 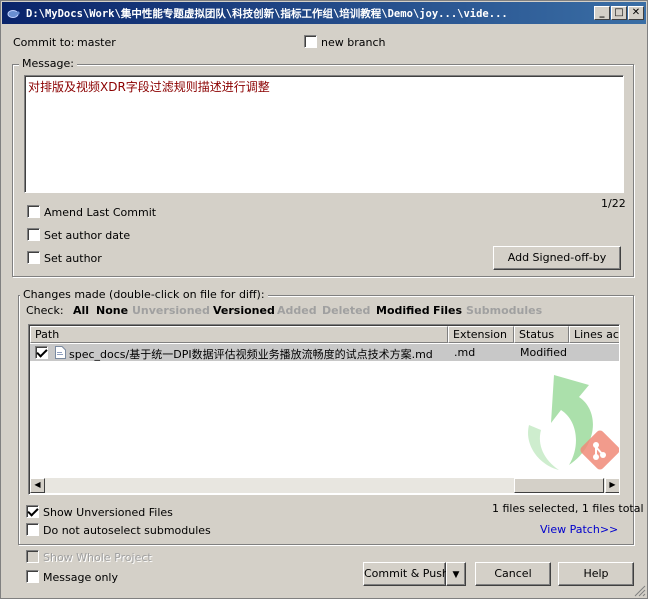 What do you see at coordinates (127, 530) in the screenshot?
I see `no-autoselect-submodules-label: Do not autoselect submodules` at bounding box center [127, 530].